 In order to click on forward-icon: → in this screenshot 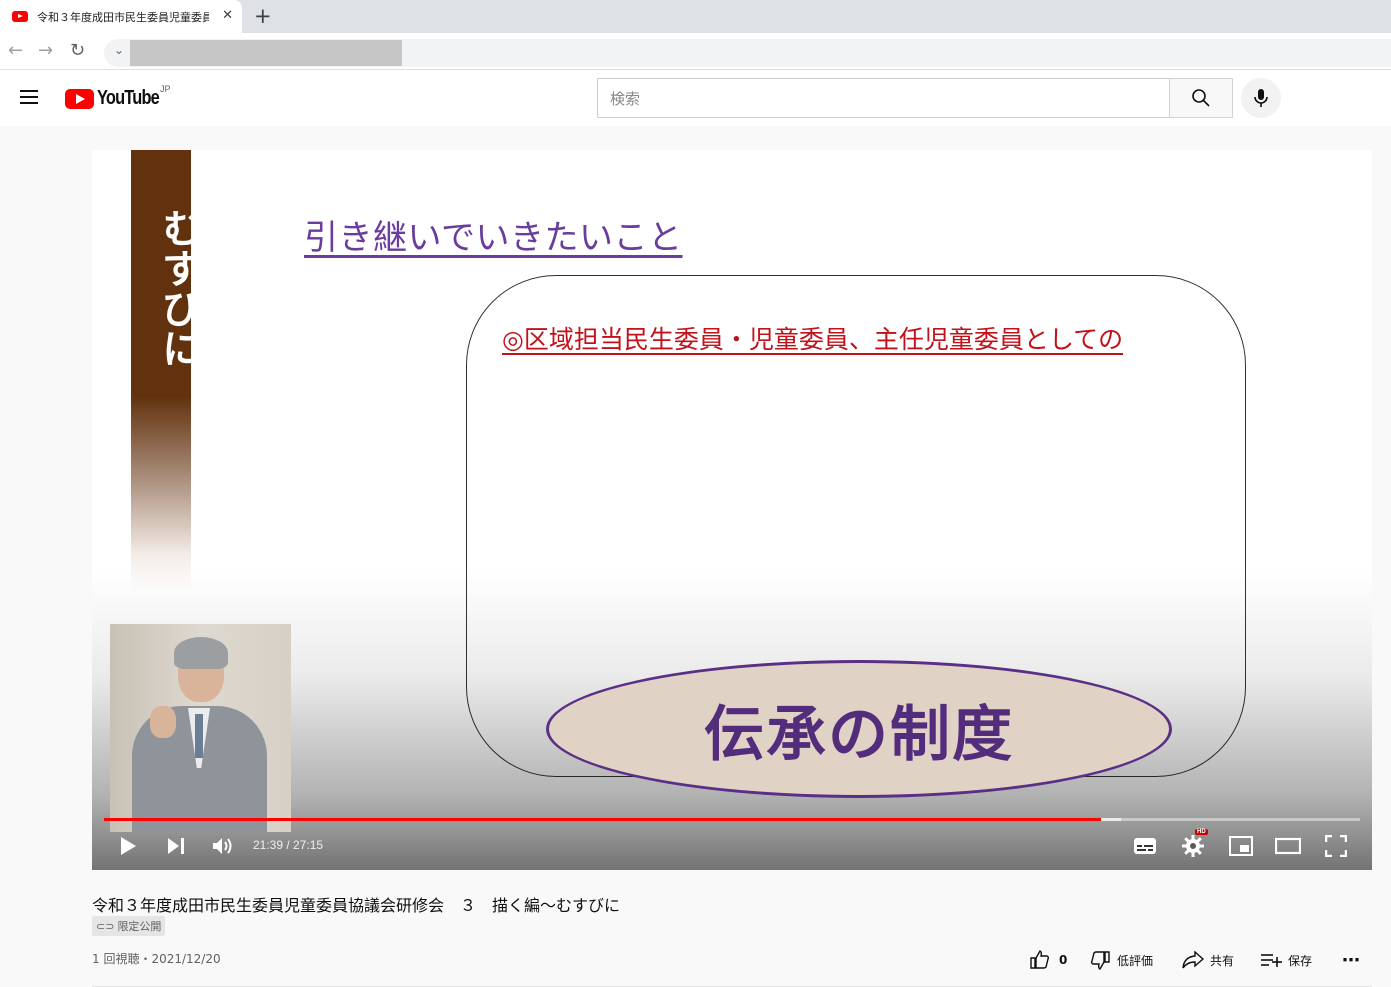, I will do `click(45, 50)`.